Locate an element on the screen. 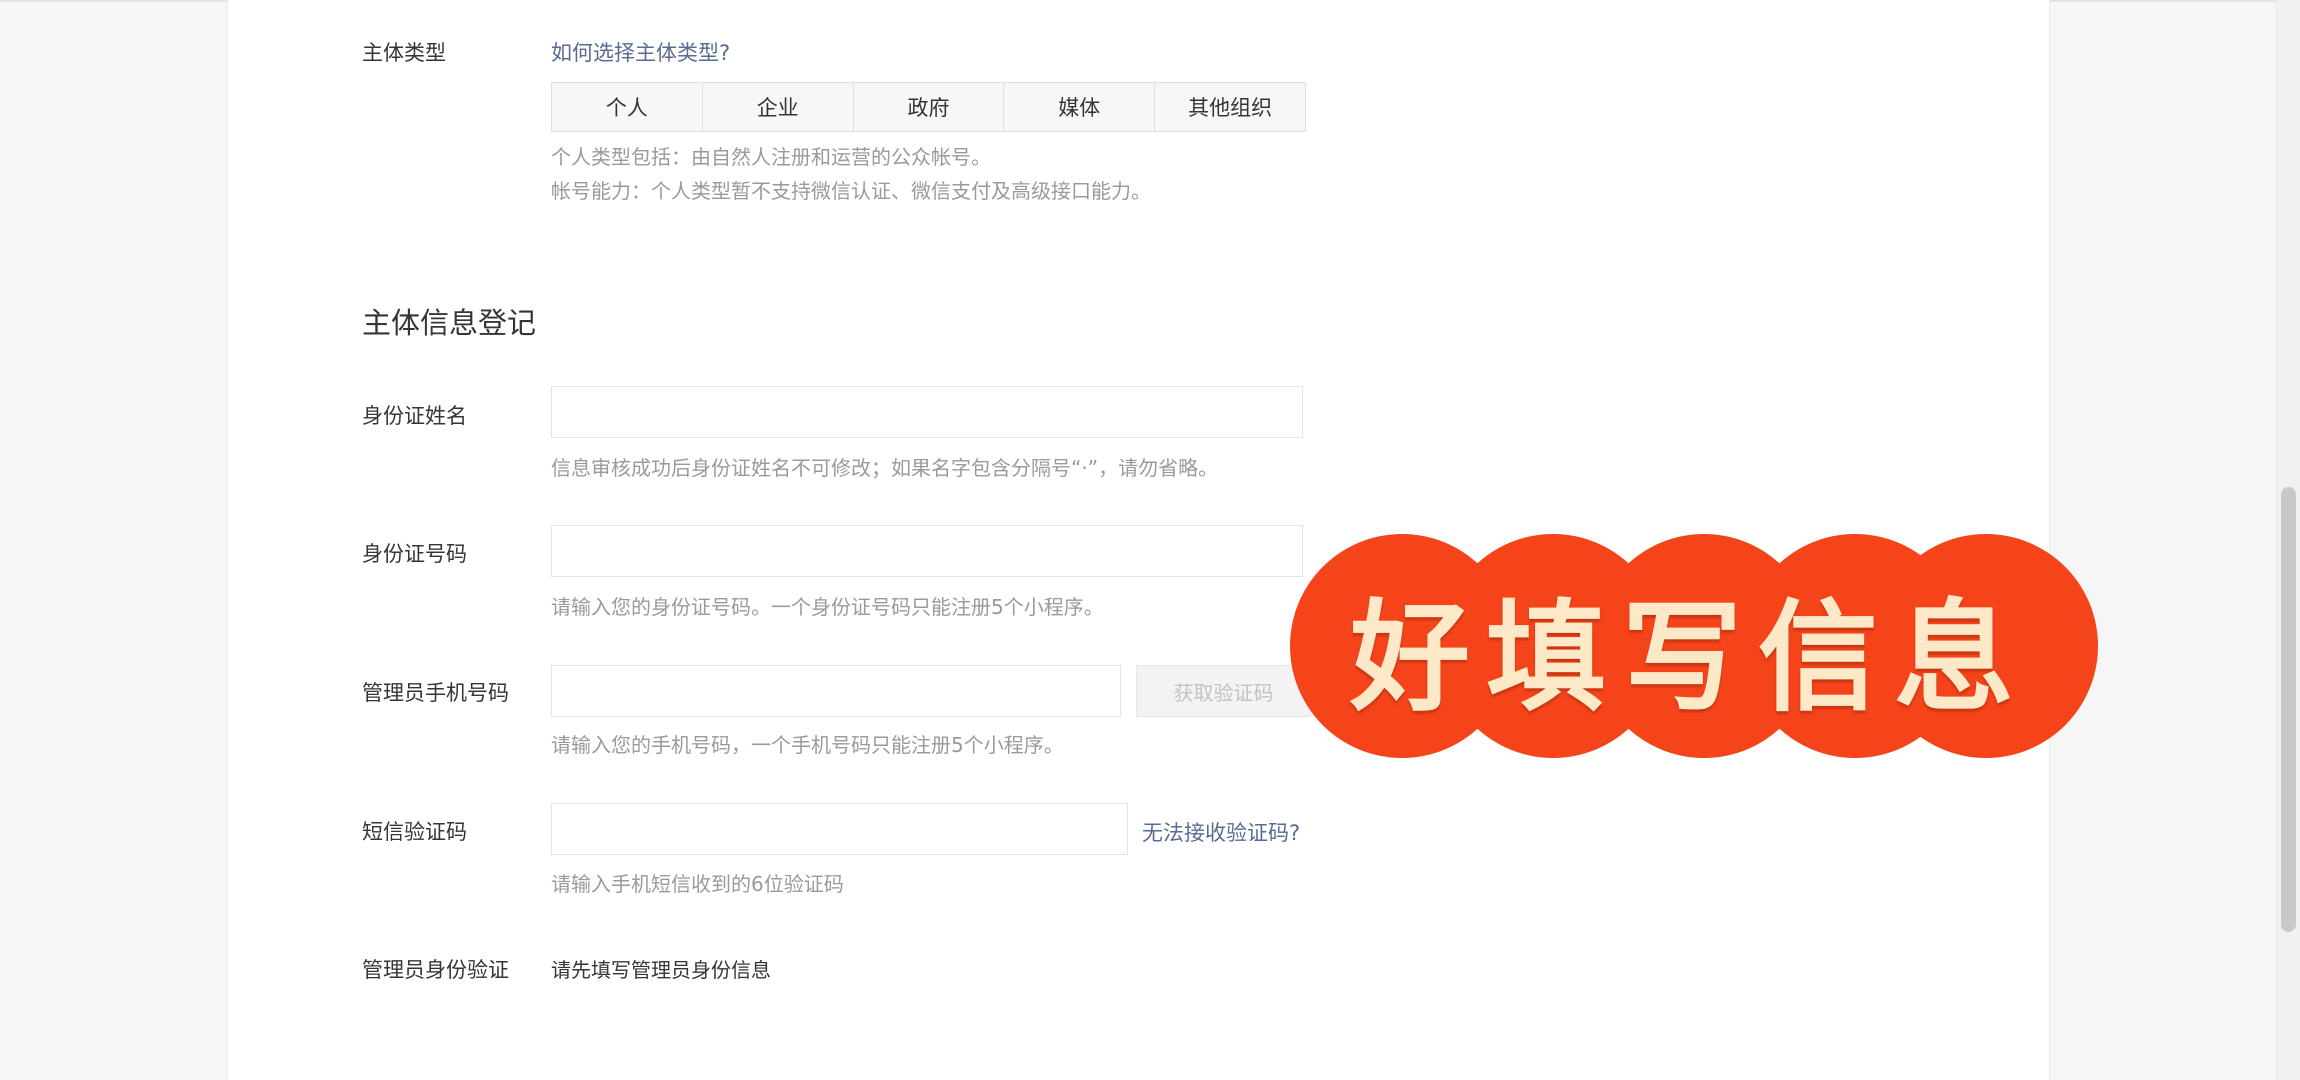 The image size is (2300, 1080). admin-phone-label: 管理员手机号码 is located at coordinates (435, 693).